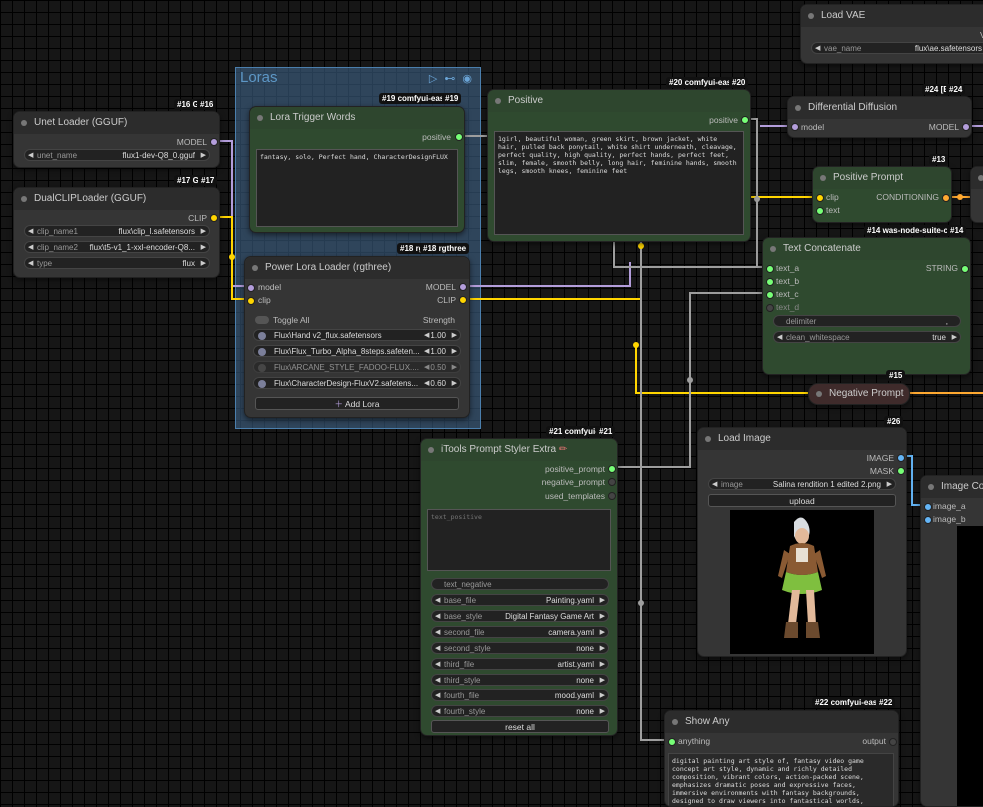 The width and height of the screenshot is (983, 807). Describe the element at coordinates (262, 320) in the screenshot. I see `toggle-all-switch` at that location.